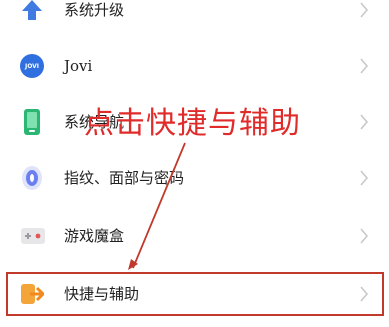  I want to click on settings-item-label: 系统升级, so click(94, 10).